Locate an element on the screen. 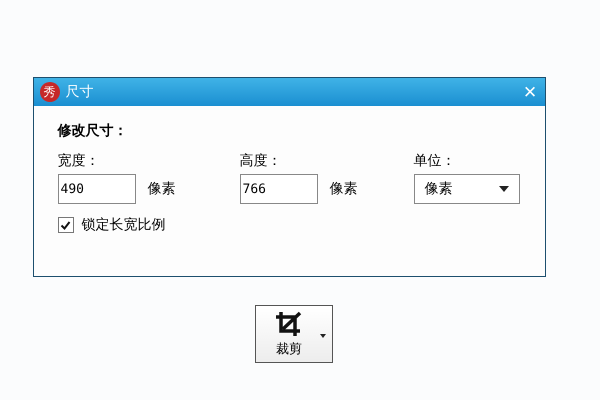  field-label: 单位： is located at coordinates (435, 161).